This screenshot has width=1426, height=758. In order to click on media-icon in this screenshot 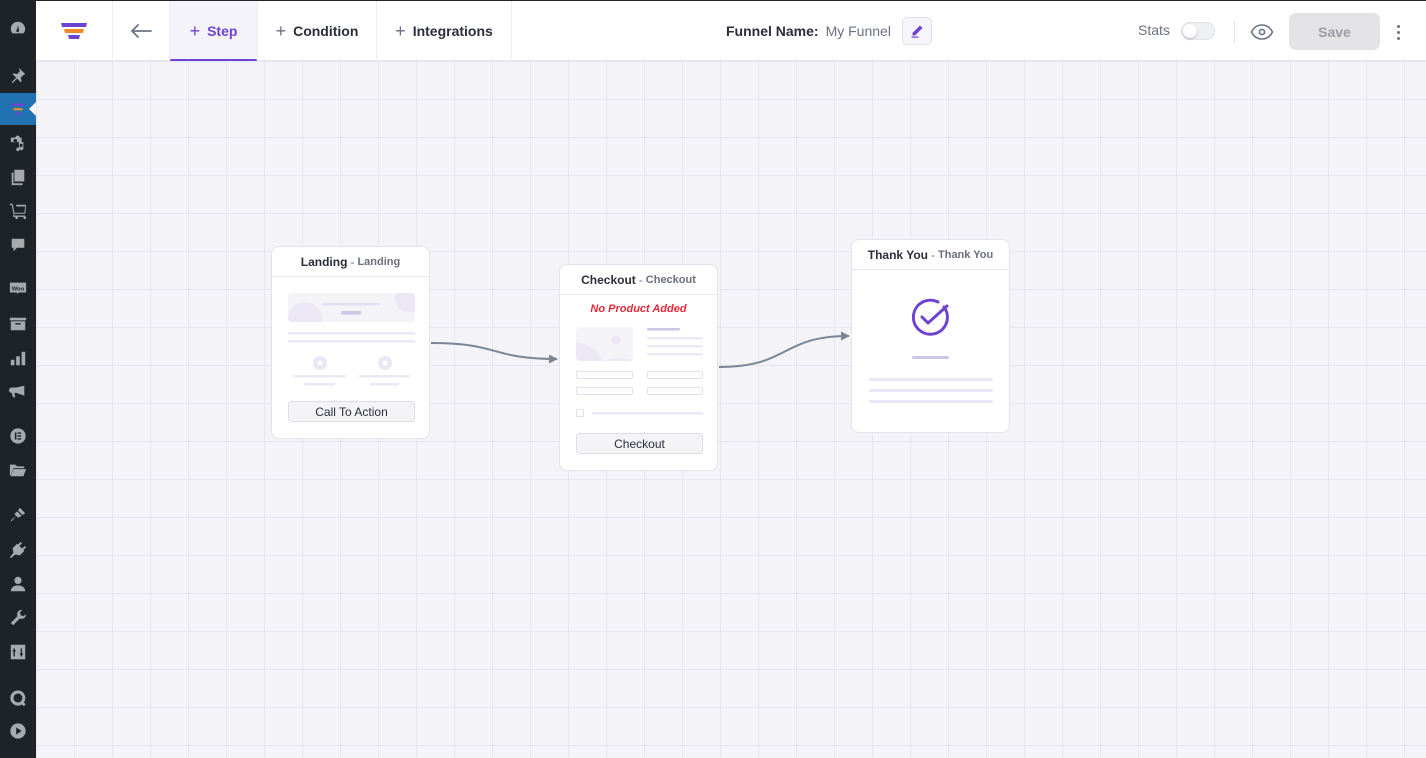, I will do `click(17, 143)`.